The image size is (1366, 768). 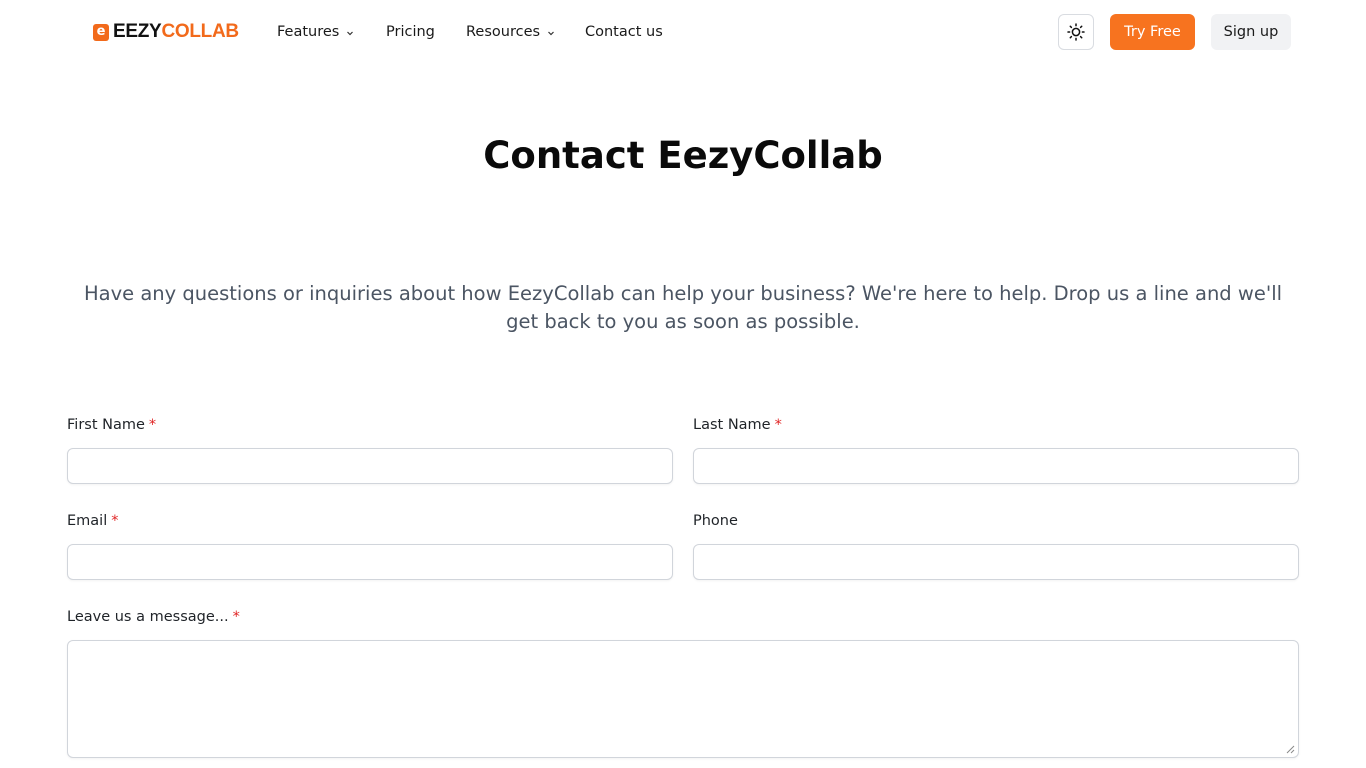 What do you see at coordinates (737, 425) in the screenshot?
I see `last-name-label: Last Name *` at bounding box center [737, 425].